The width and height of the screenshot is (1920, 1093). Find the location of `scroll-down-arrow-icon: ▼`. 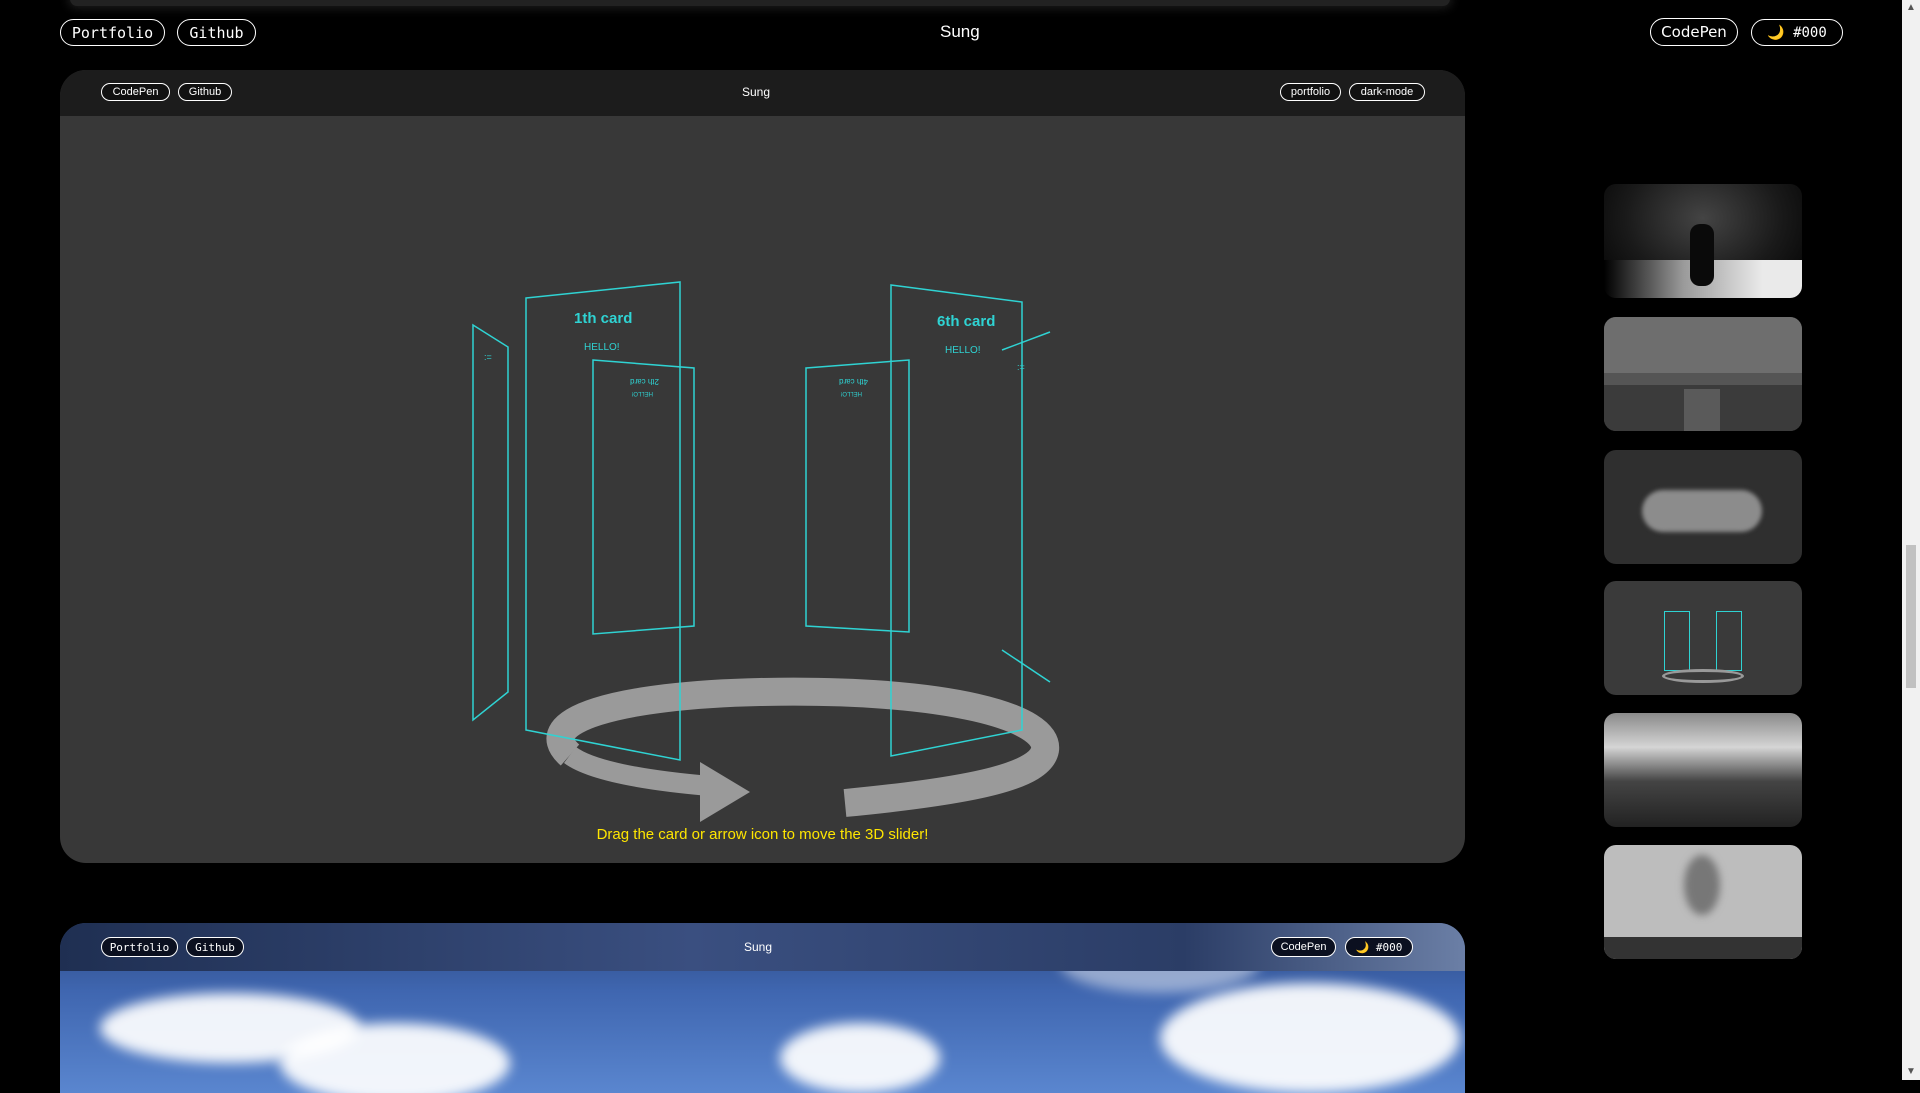

scroll-down-arrow-icon: ▼ is located at coordinates (1911, 1071).